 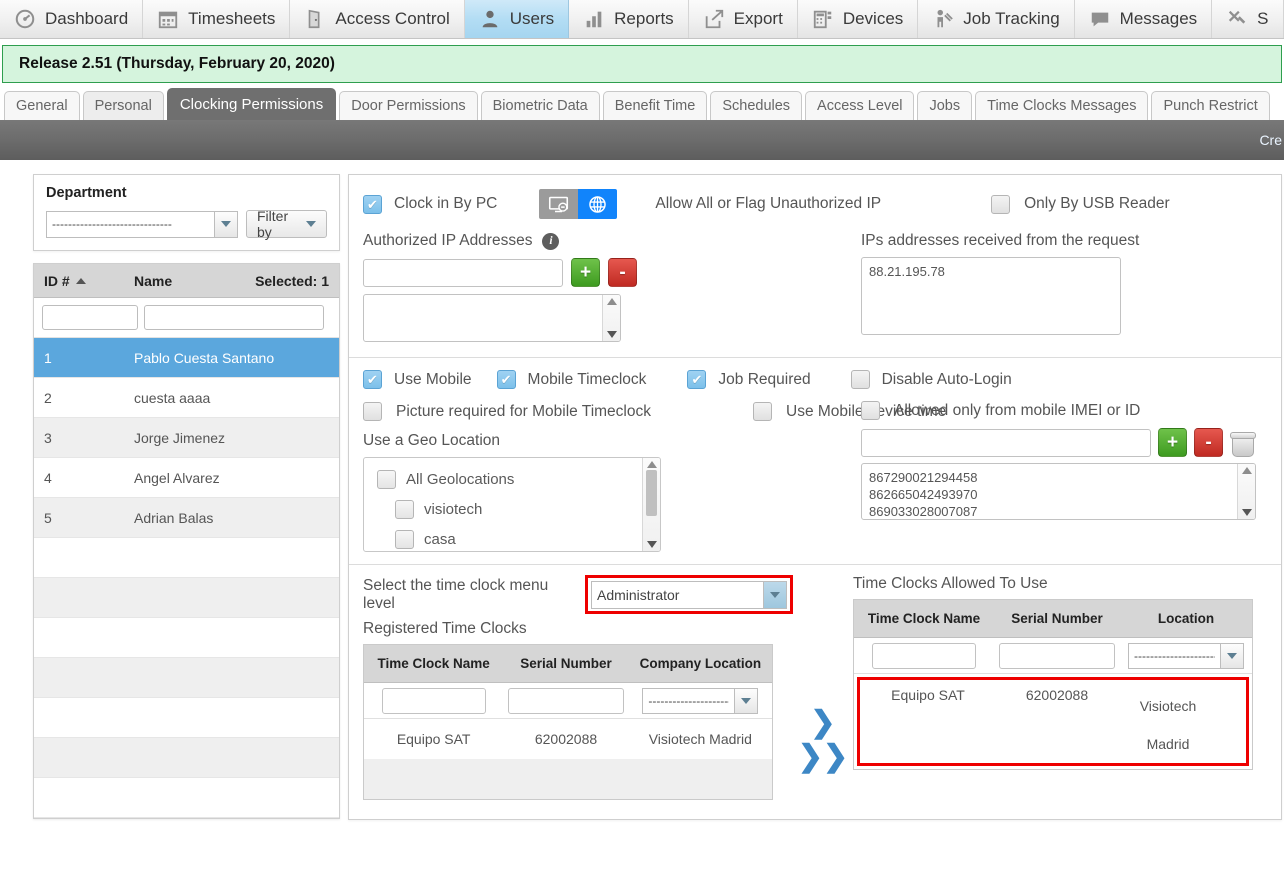 What do you see at coordinates (186, 358) in the screenshot?
I see `list-item: 1 Pablo Cuesta Santano` at bounding box center [186, 358].